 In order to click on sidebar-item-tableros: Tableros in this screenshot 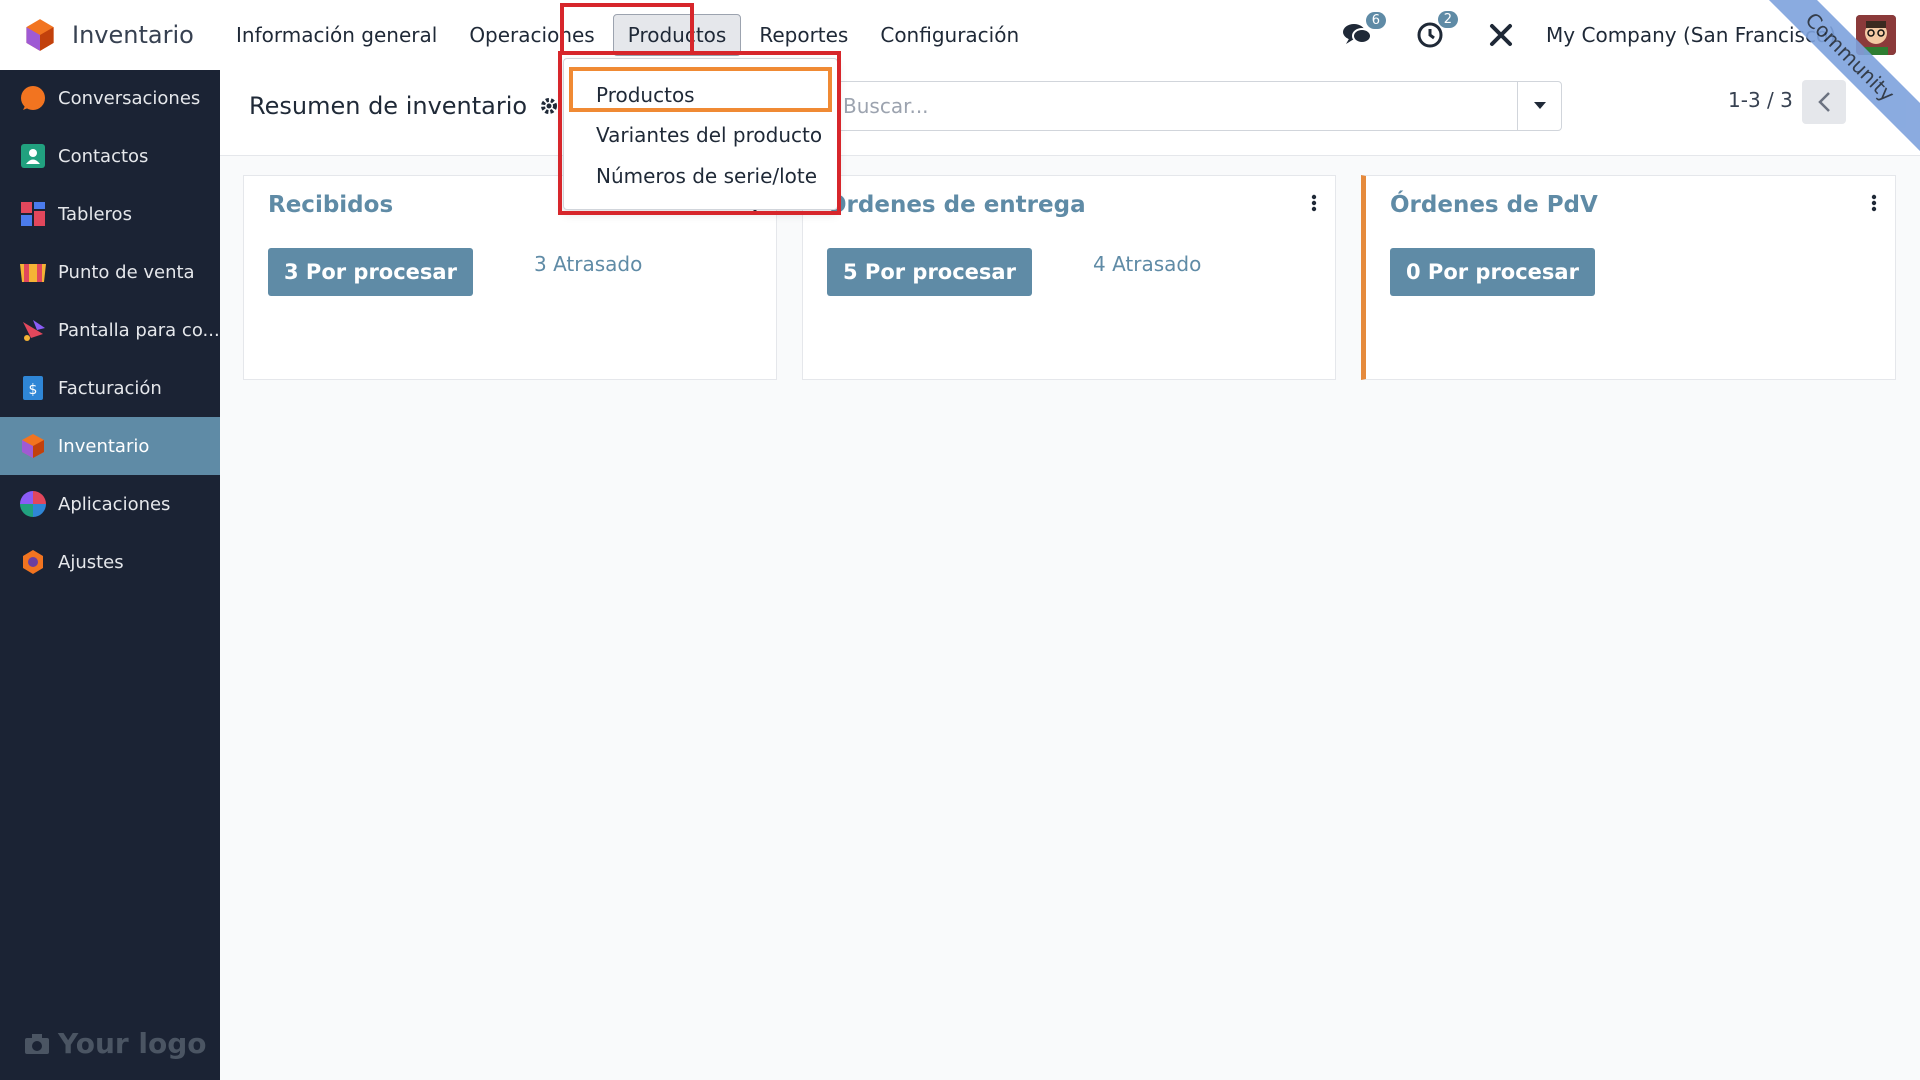, I will do `click(110, 214)`.